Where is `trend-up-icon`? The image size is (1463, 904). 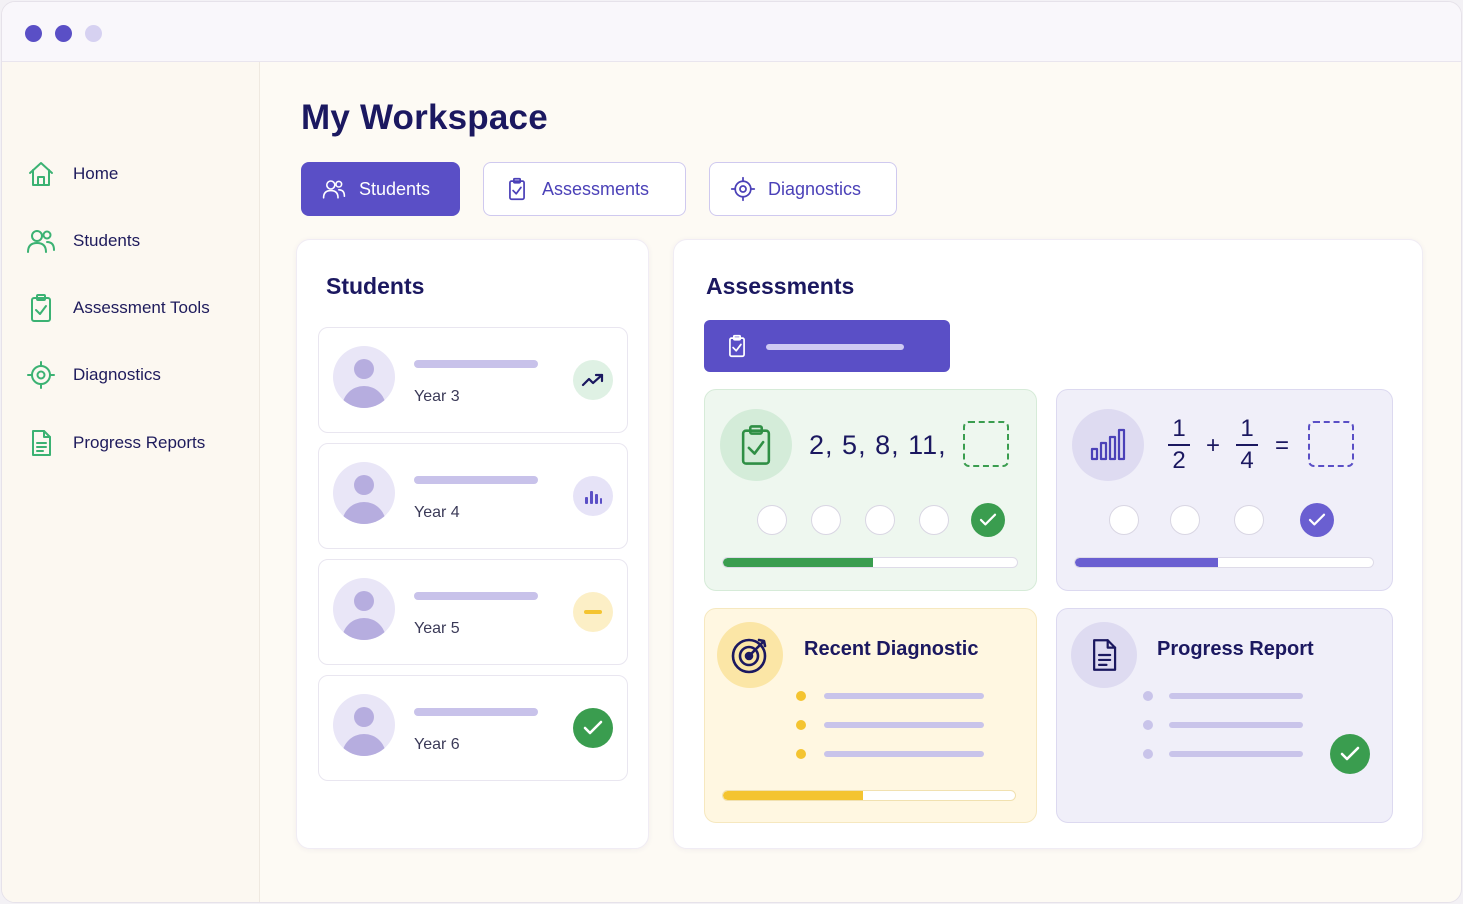 trend-up-icon is located at coordinates (593, 380).